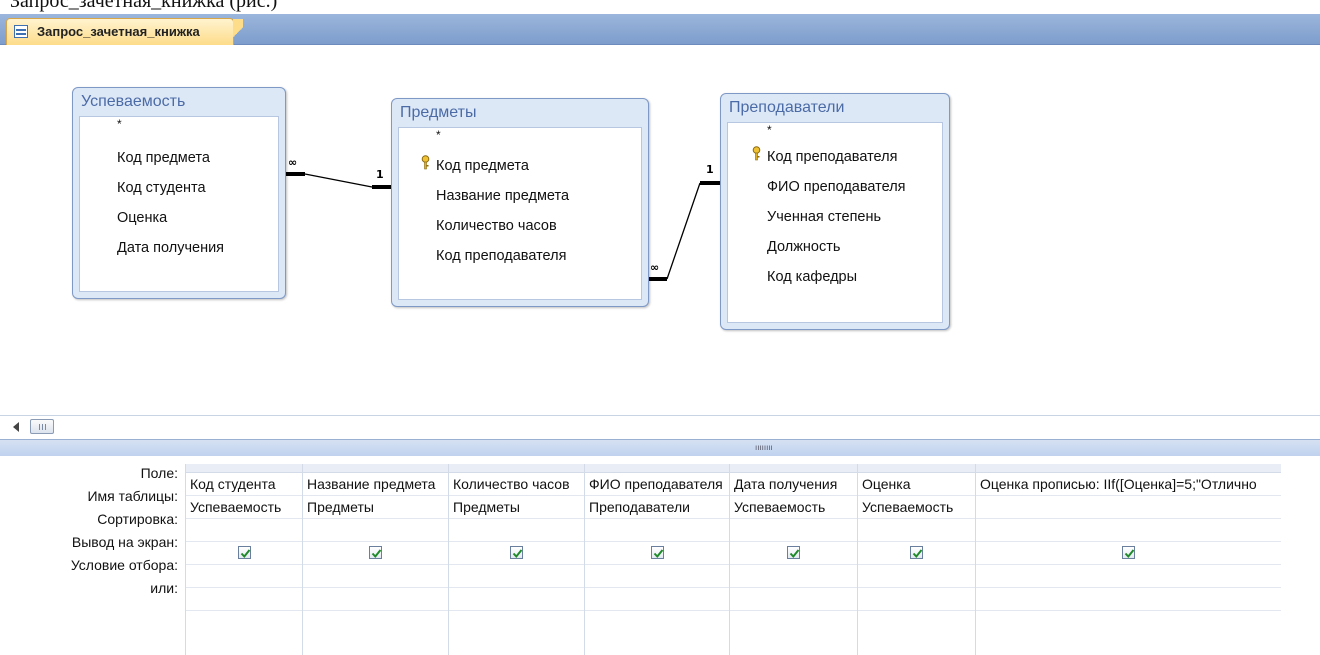 This screenshot has width=1320, height=655. What do you see at coordinates (794, 484) in the screenshot?
I see `grid-cell-field: Дата получения` at bounding box center [794, 484].